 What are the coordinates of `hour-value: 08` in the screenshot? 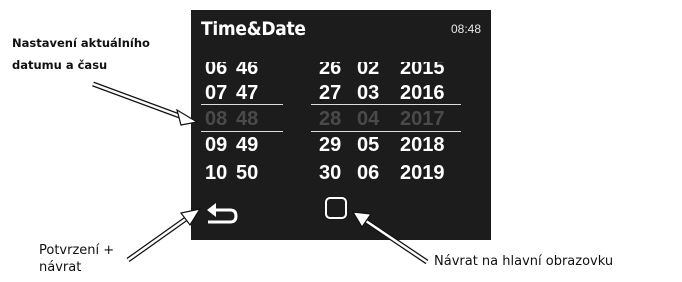 It's located at (216, 119).